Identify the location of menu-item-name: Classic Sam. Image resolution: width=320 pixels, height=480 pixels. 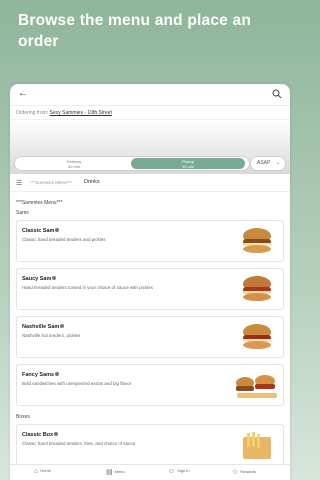
(41, 231).